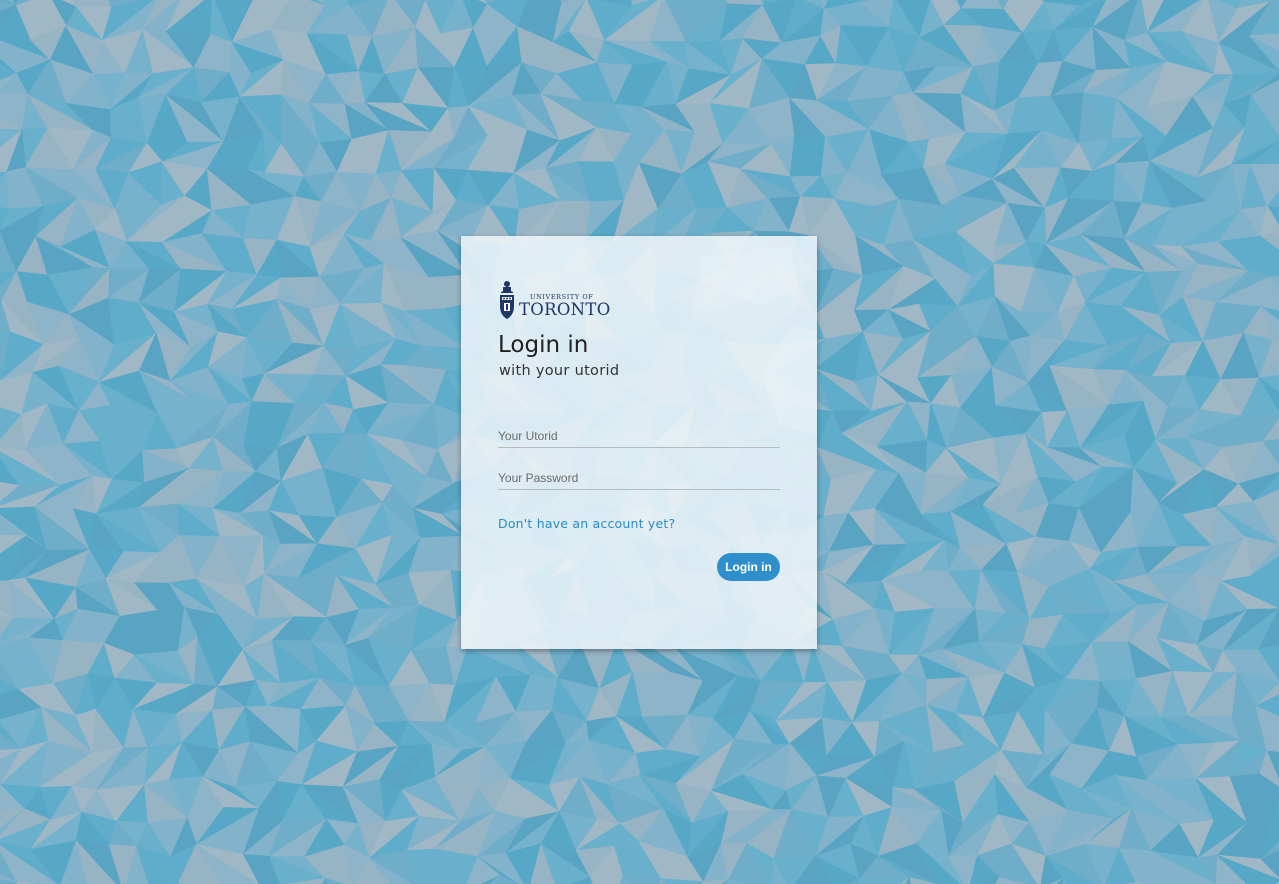  Describe the element at coordinates (565, 309) in the screenshot. I see `logo-toronto: TORONTO` at that location.